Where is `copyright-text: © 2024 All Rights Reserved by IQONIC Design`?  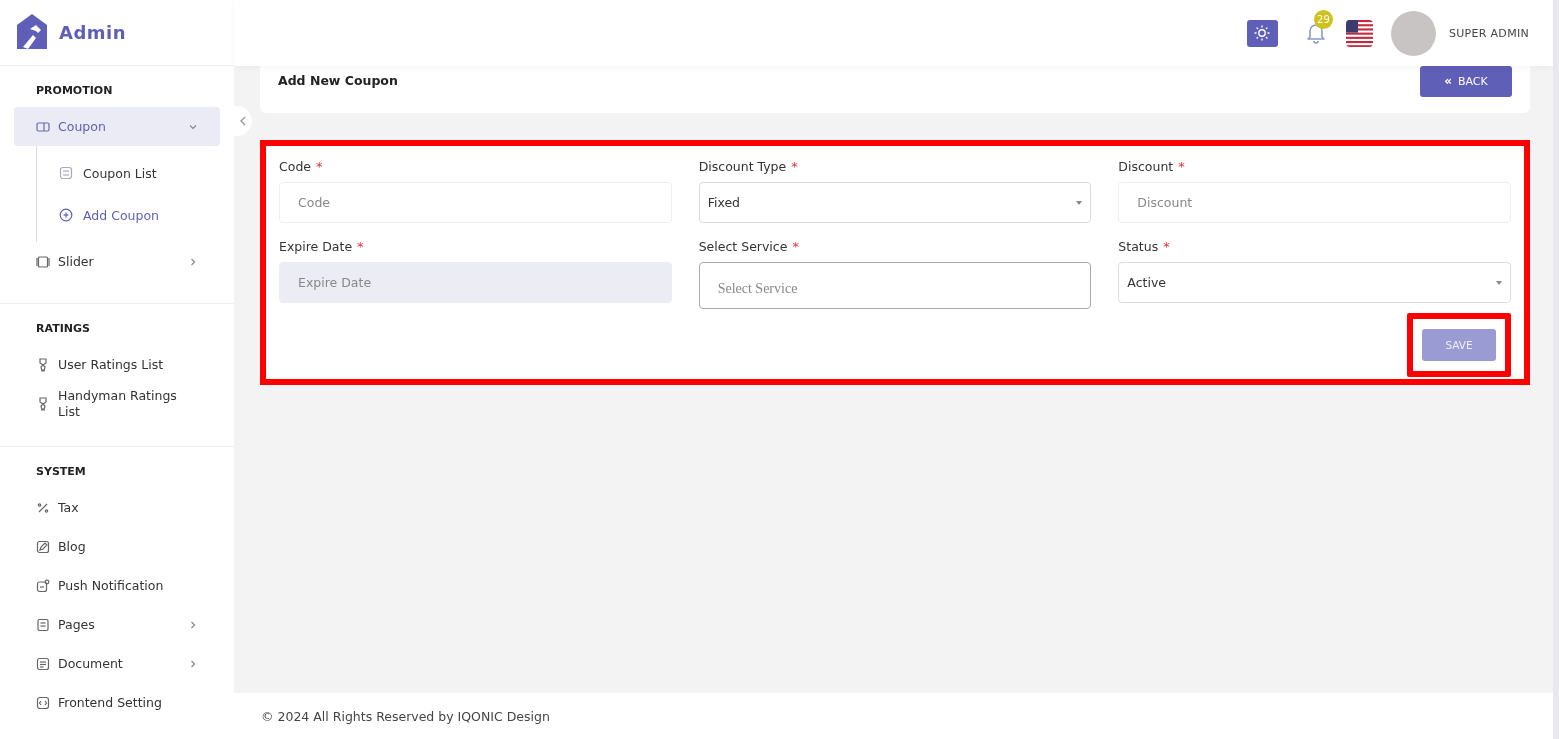
copyright-text: © 2024 All Rights Reserved by IQONIC Design is located at coordinates (405, 716).